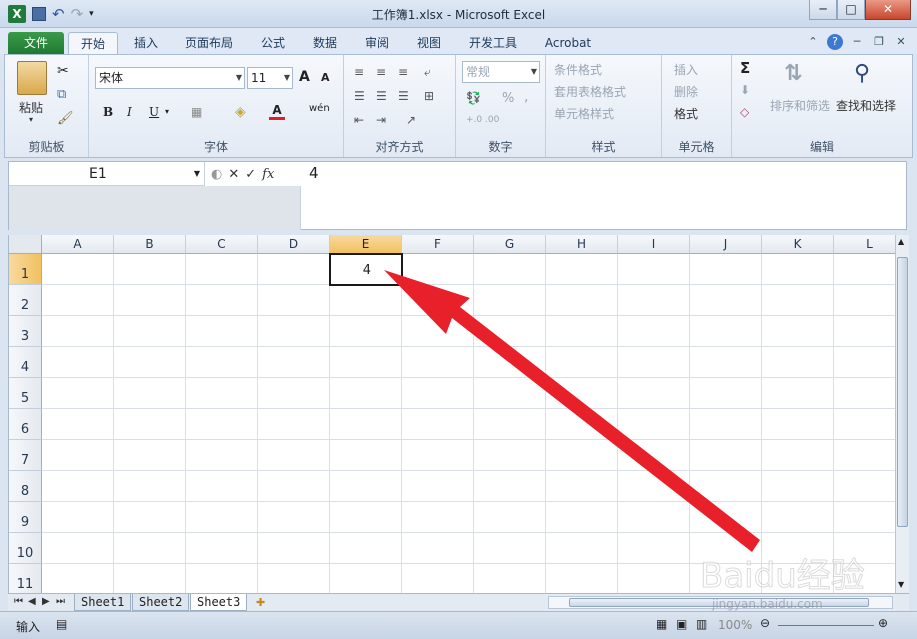 The image size is (917, 639). What do you see at coordinates (107, 174) in the screenshot?
I see `name-box: E1 ▼` at bounding box center [107, 174].